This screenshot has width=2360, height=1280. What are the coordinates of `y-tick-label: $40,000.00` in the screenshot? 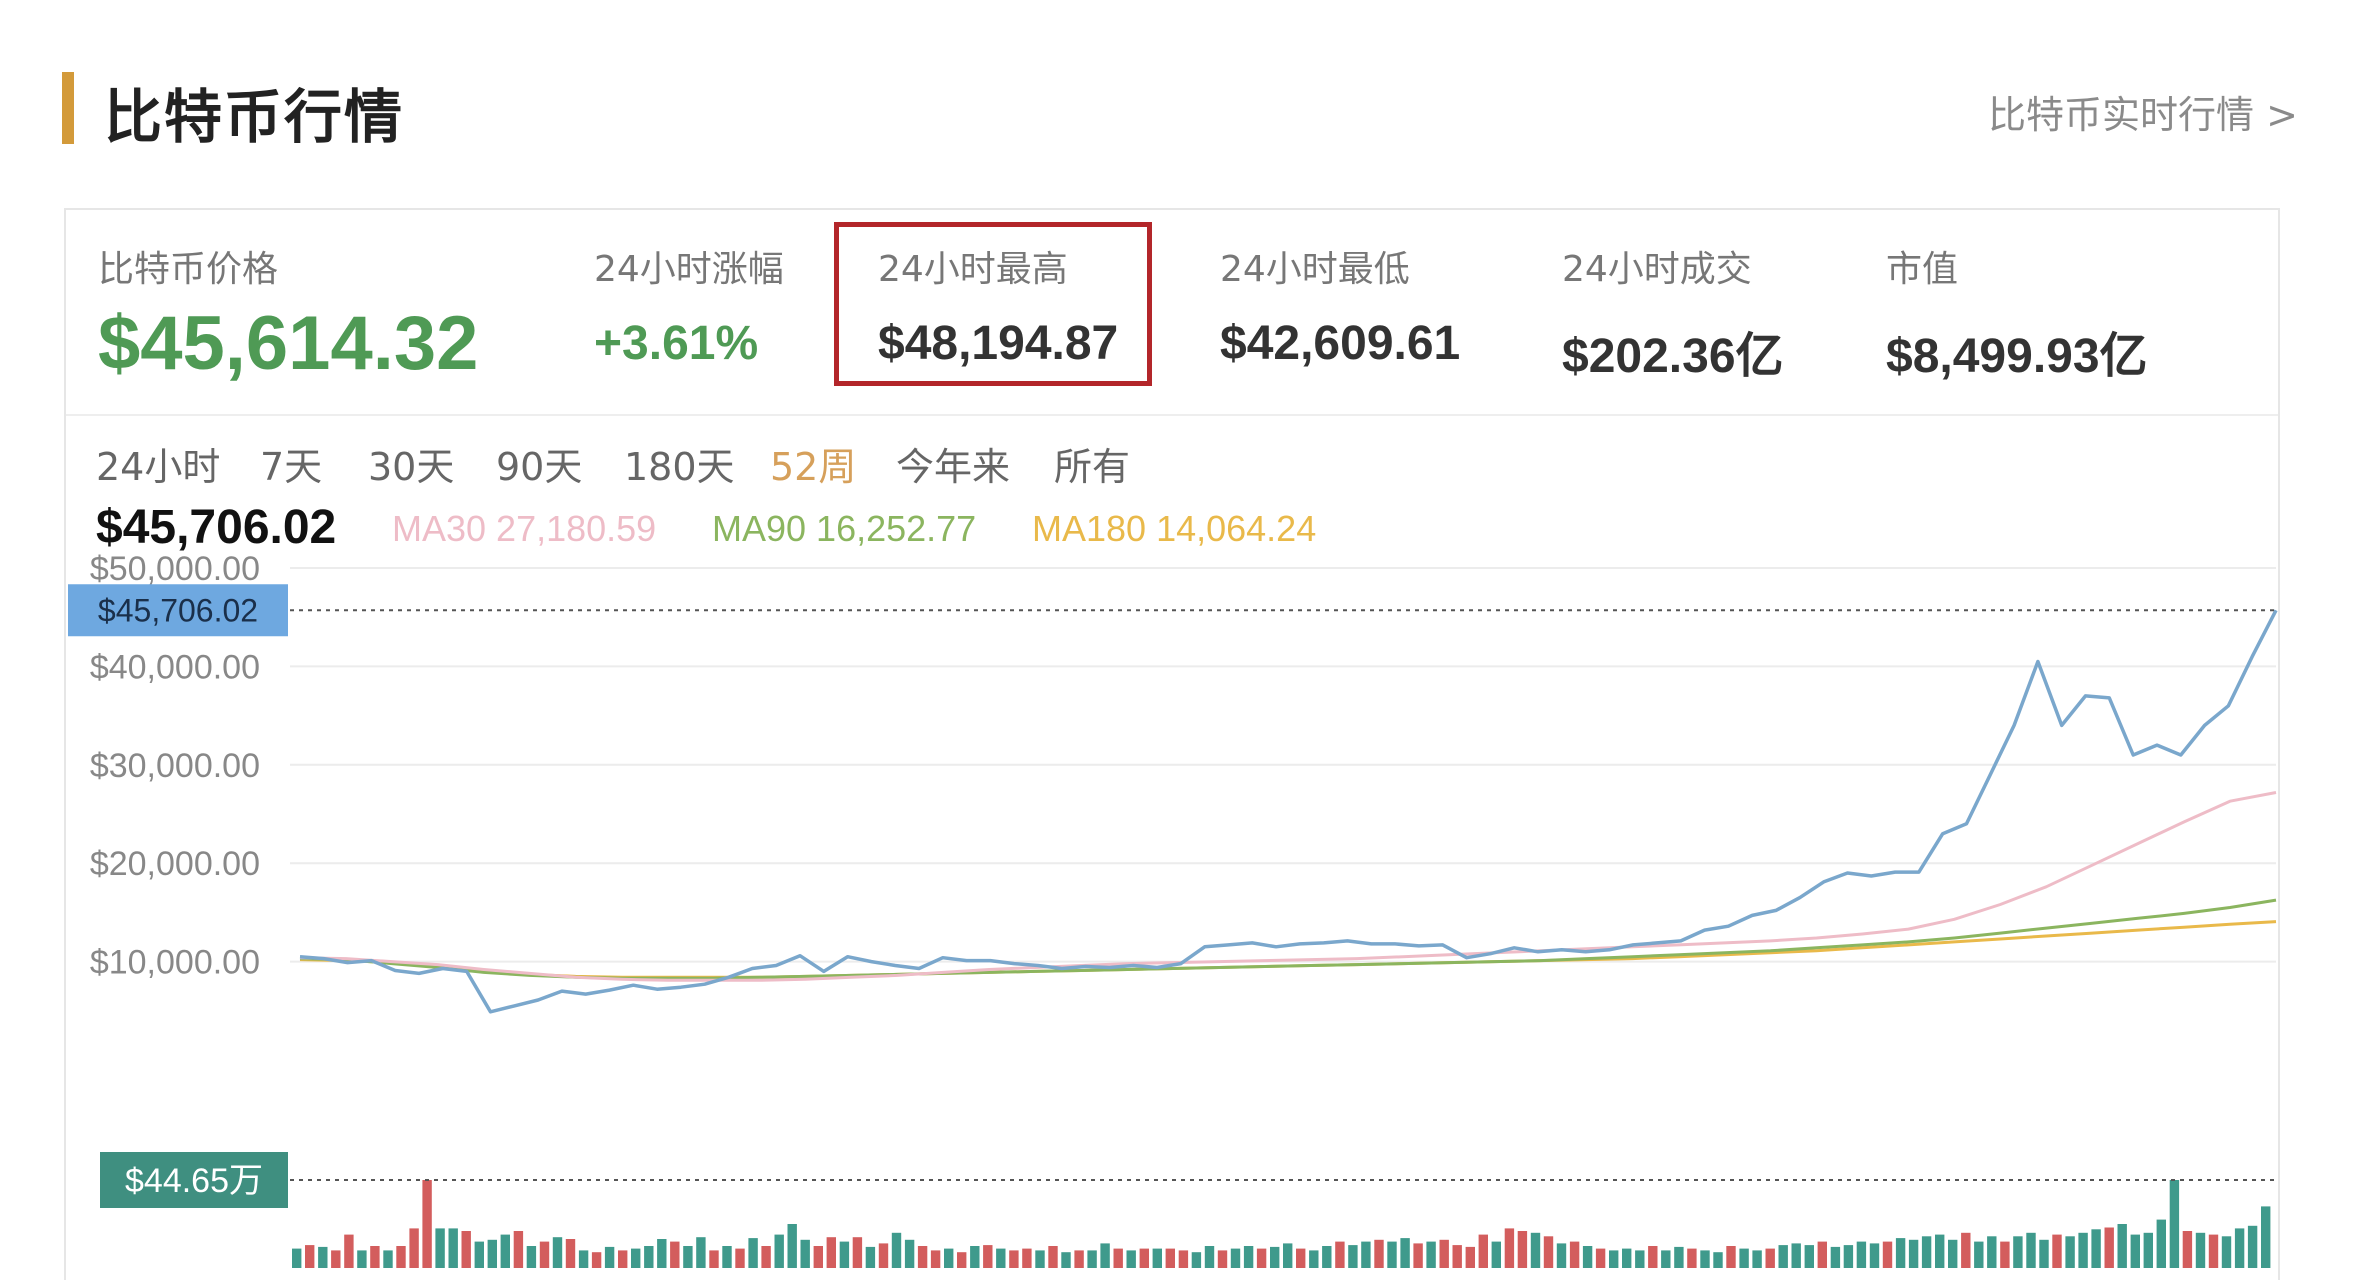 It's located at (175, 667).